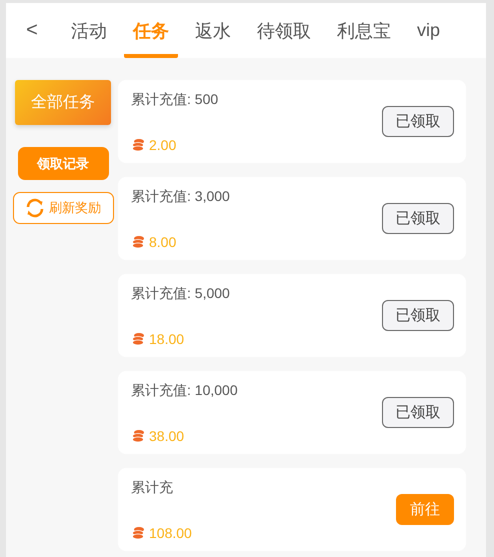 This screenshot has height=557, width=494. I want to click on tab: 活动, so click(89, 30).